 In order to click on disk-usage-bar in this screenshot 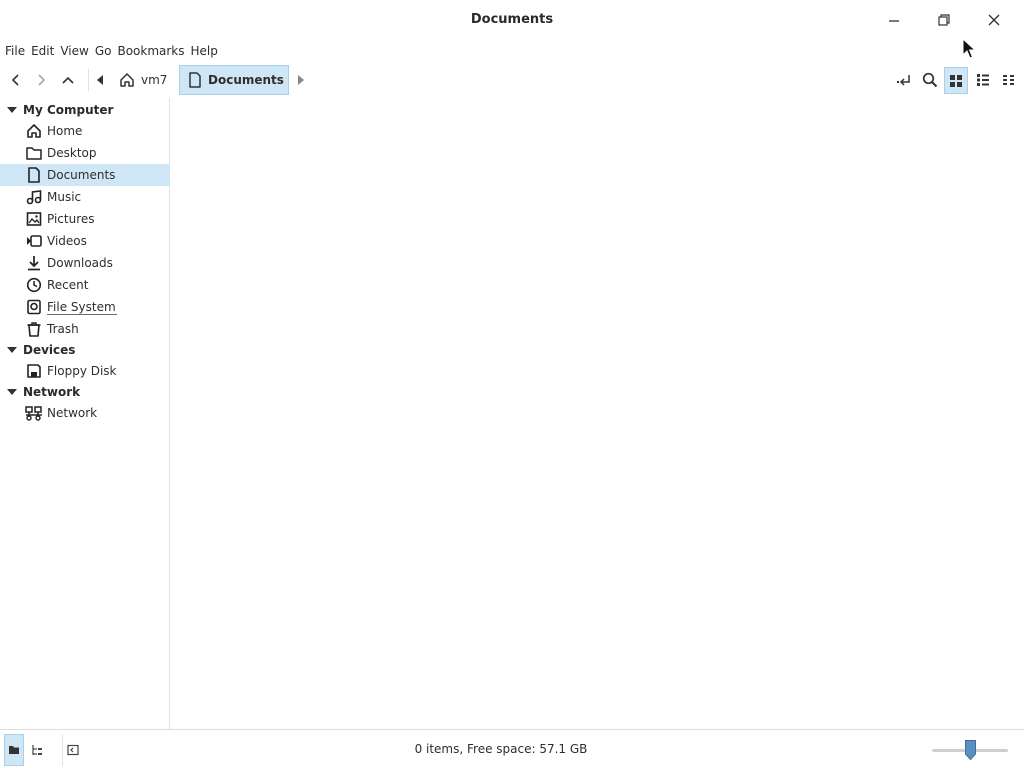, I will do `click(82, 314)`.